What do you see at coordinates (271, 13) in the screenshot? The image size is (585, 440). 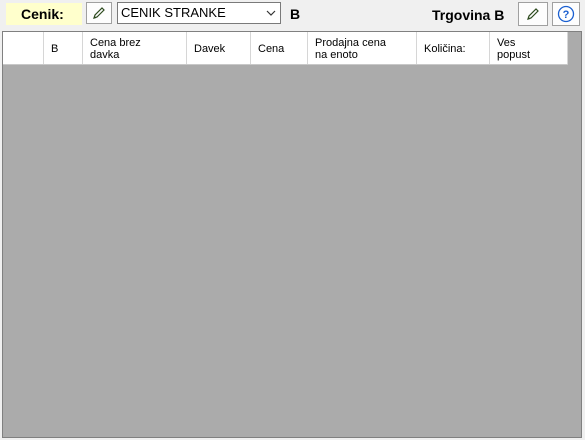 I see `chevron-down-icon` at bounding box center [271, 13].